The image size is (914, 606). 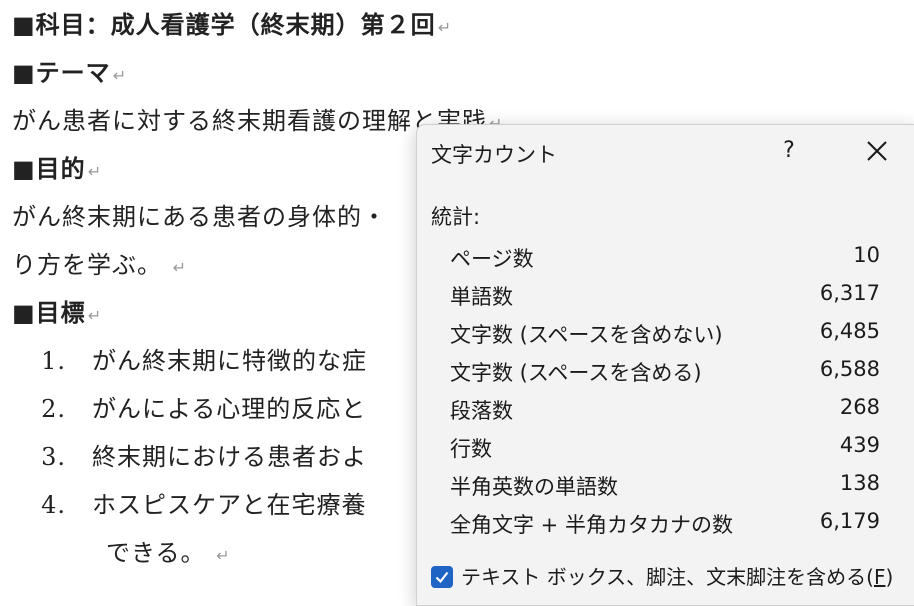 What do you see at coordinates (57, 312) in the screenshot?
I see `doc-line-goals-heading: ■目標 ↵` at bounding box center [57, 312].